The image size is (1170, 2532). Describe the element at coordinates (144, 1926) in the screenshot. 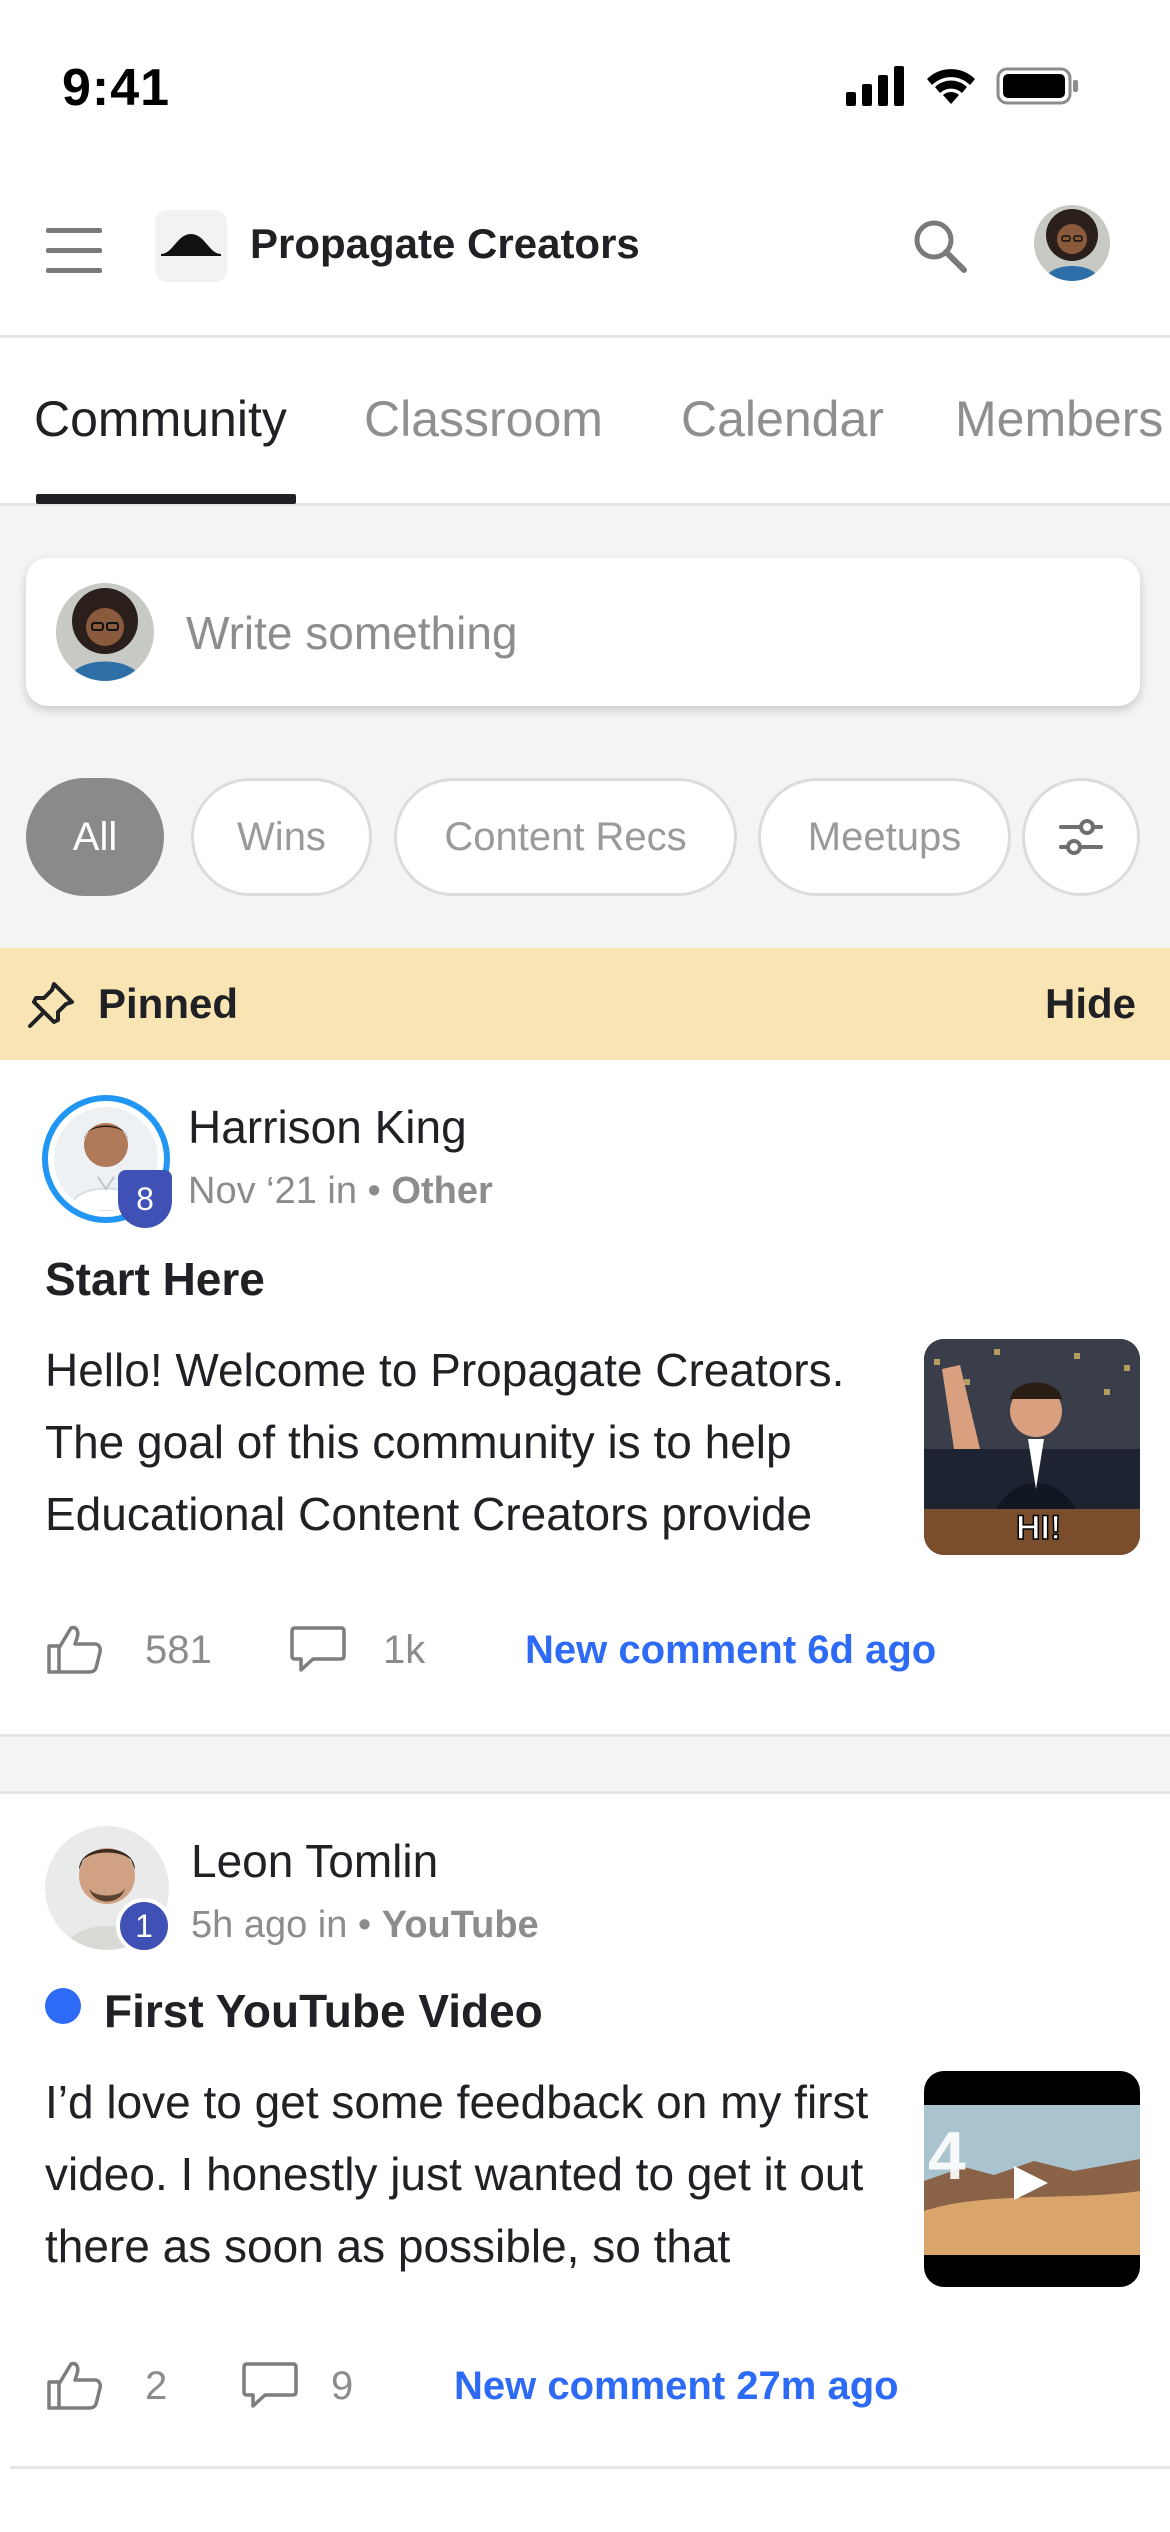

I see `level-badge: 1` at that location.